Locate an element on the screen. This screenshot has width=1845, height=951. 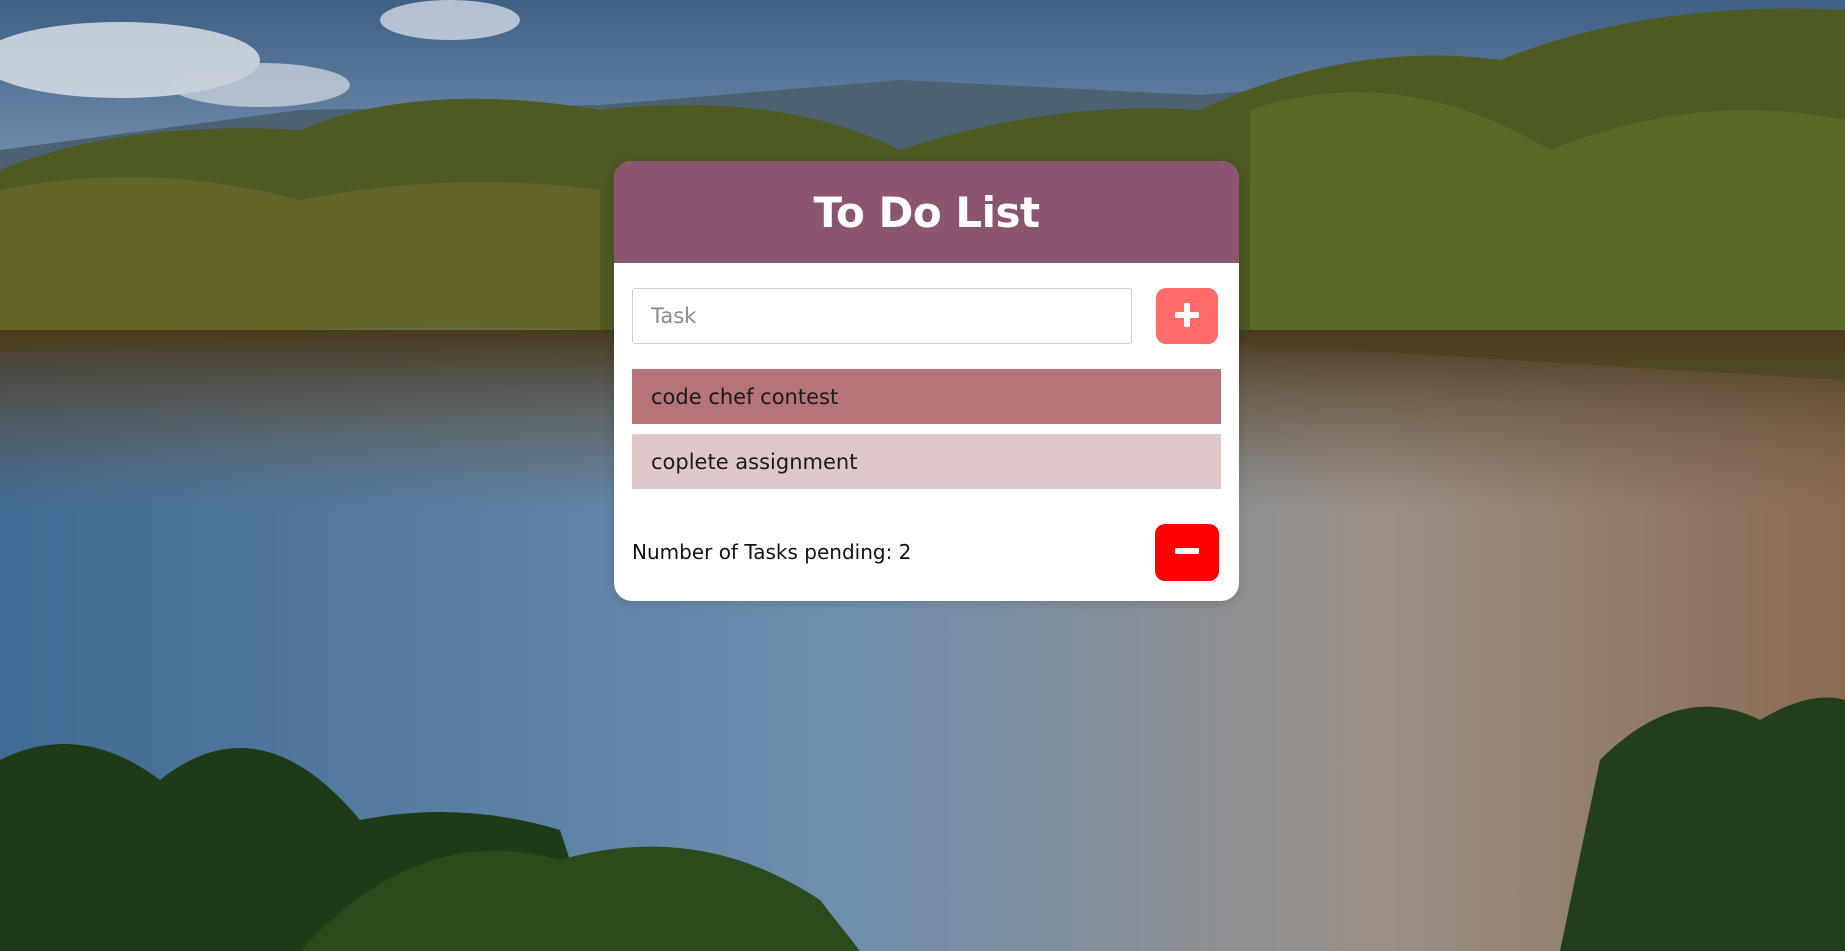
task-label: code chef contest is located at coordinates (745, 396).